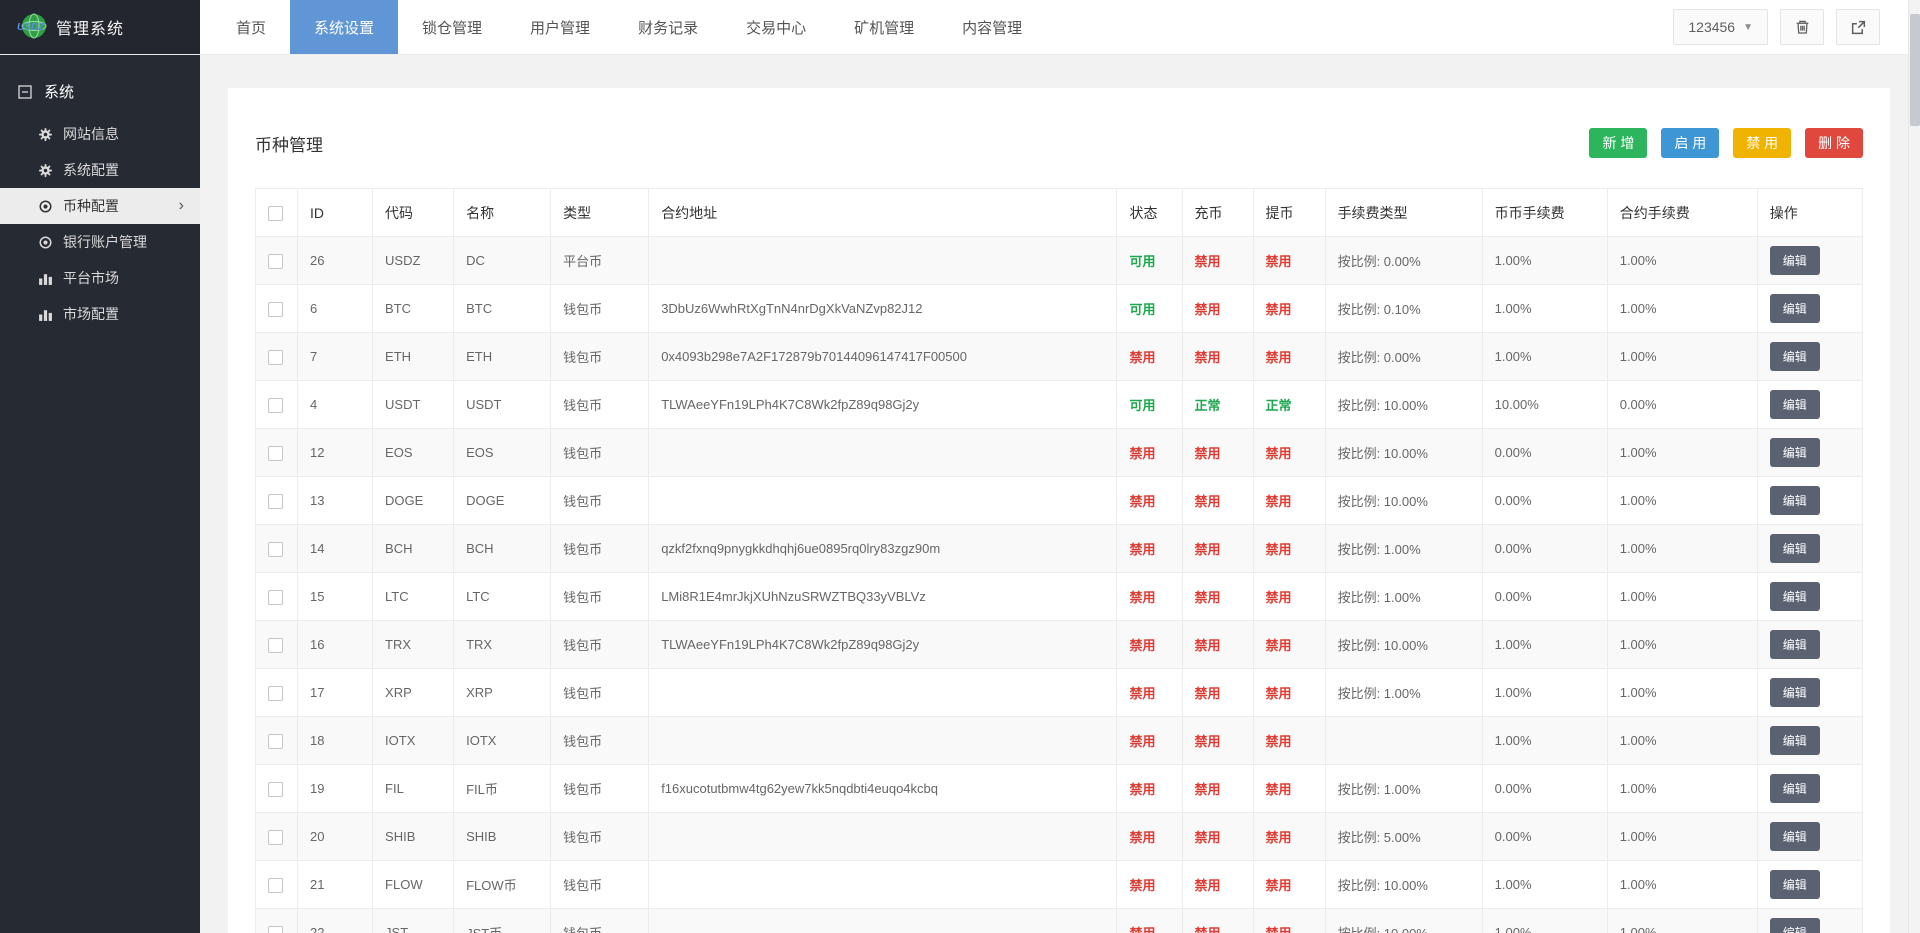  What do you see at coordinates (1762, 143) in the screenshot?
I see `action-button: 禁 用` at bounding box center [1762, 143].